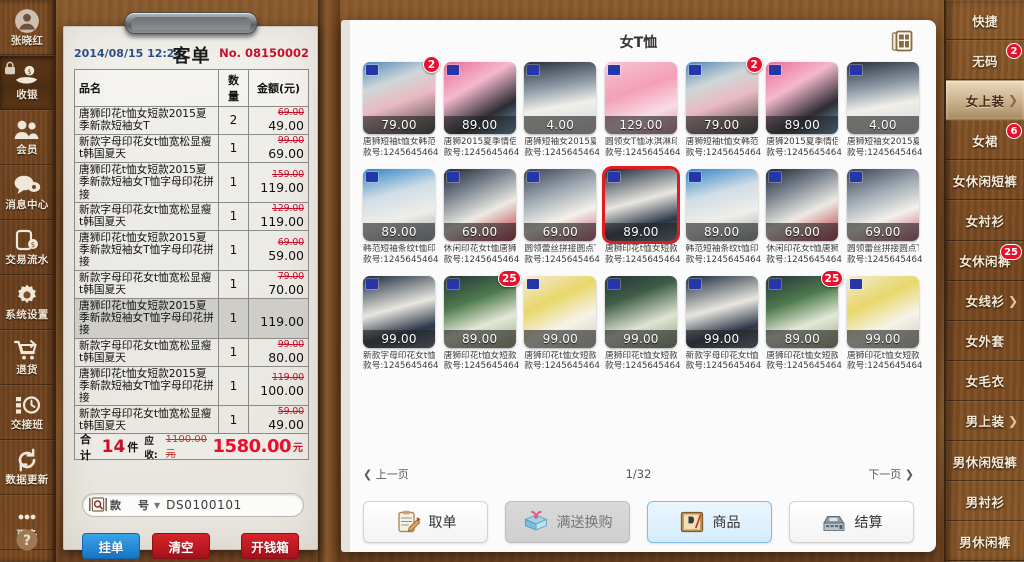  Describe the element at coordinates (386, 474) in the screenshot. I see `prev-page-button: ❮ 上一页` at that location.